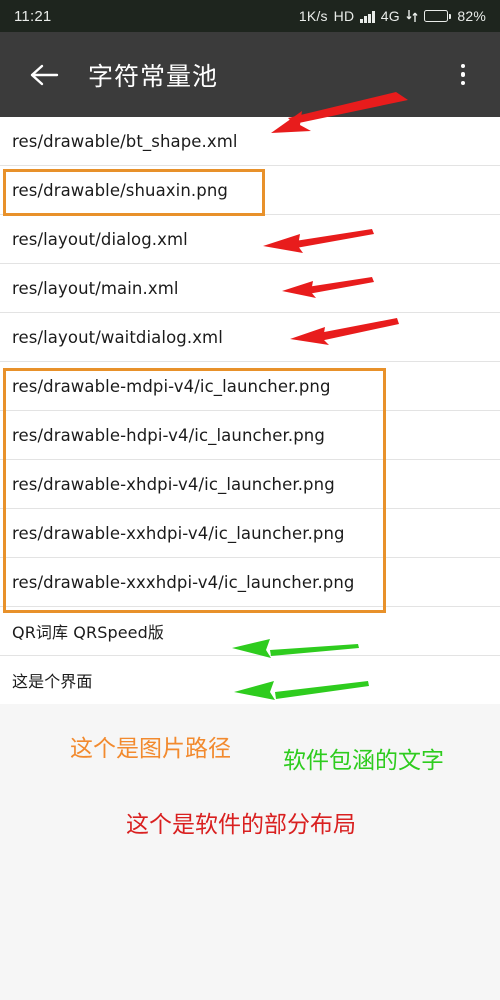  I want to click on list-item: res/drawable-xxhdpi-v4/ic_launcher.png, so click(250, 533).